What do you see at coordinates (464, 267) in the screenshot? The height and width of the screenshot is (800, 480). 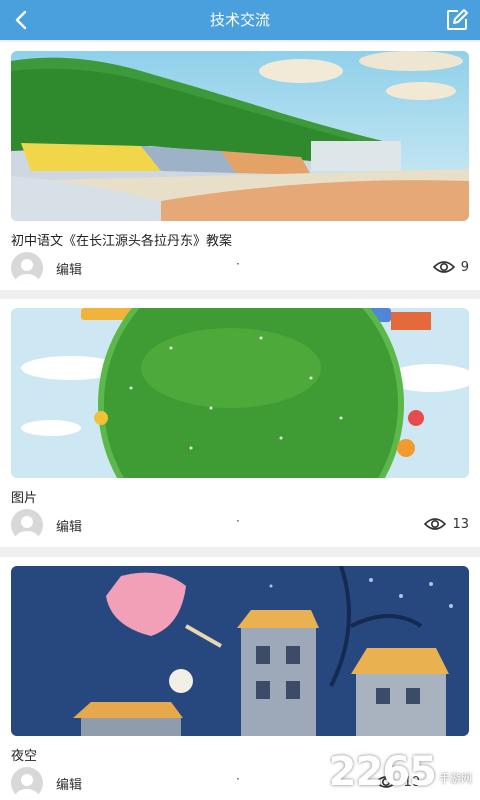 I see `view-count-value: 9` at bounding box center [464, 267].